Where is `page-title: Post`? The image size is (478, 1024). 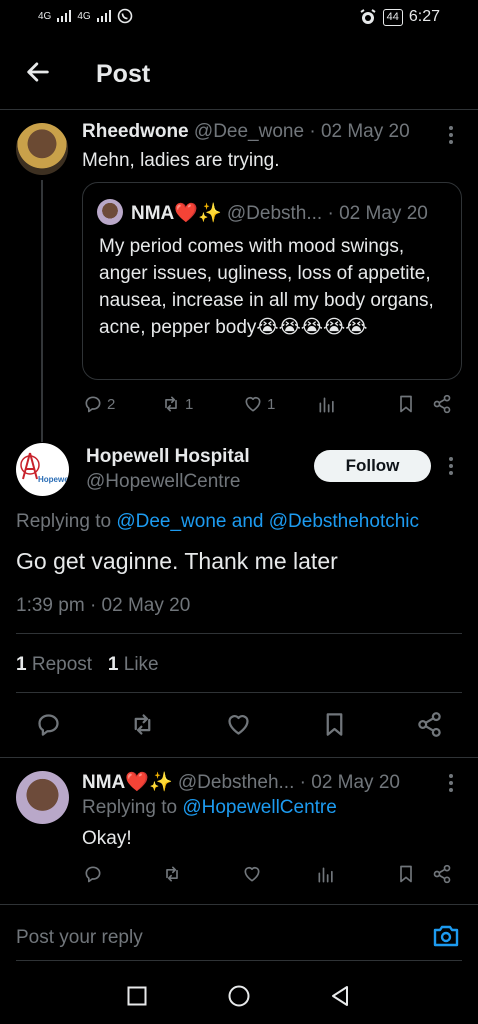
page-title: Post is located at coordinates (123, 74).